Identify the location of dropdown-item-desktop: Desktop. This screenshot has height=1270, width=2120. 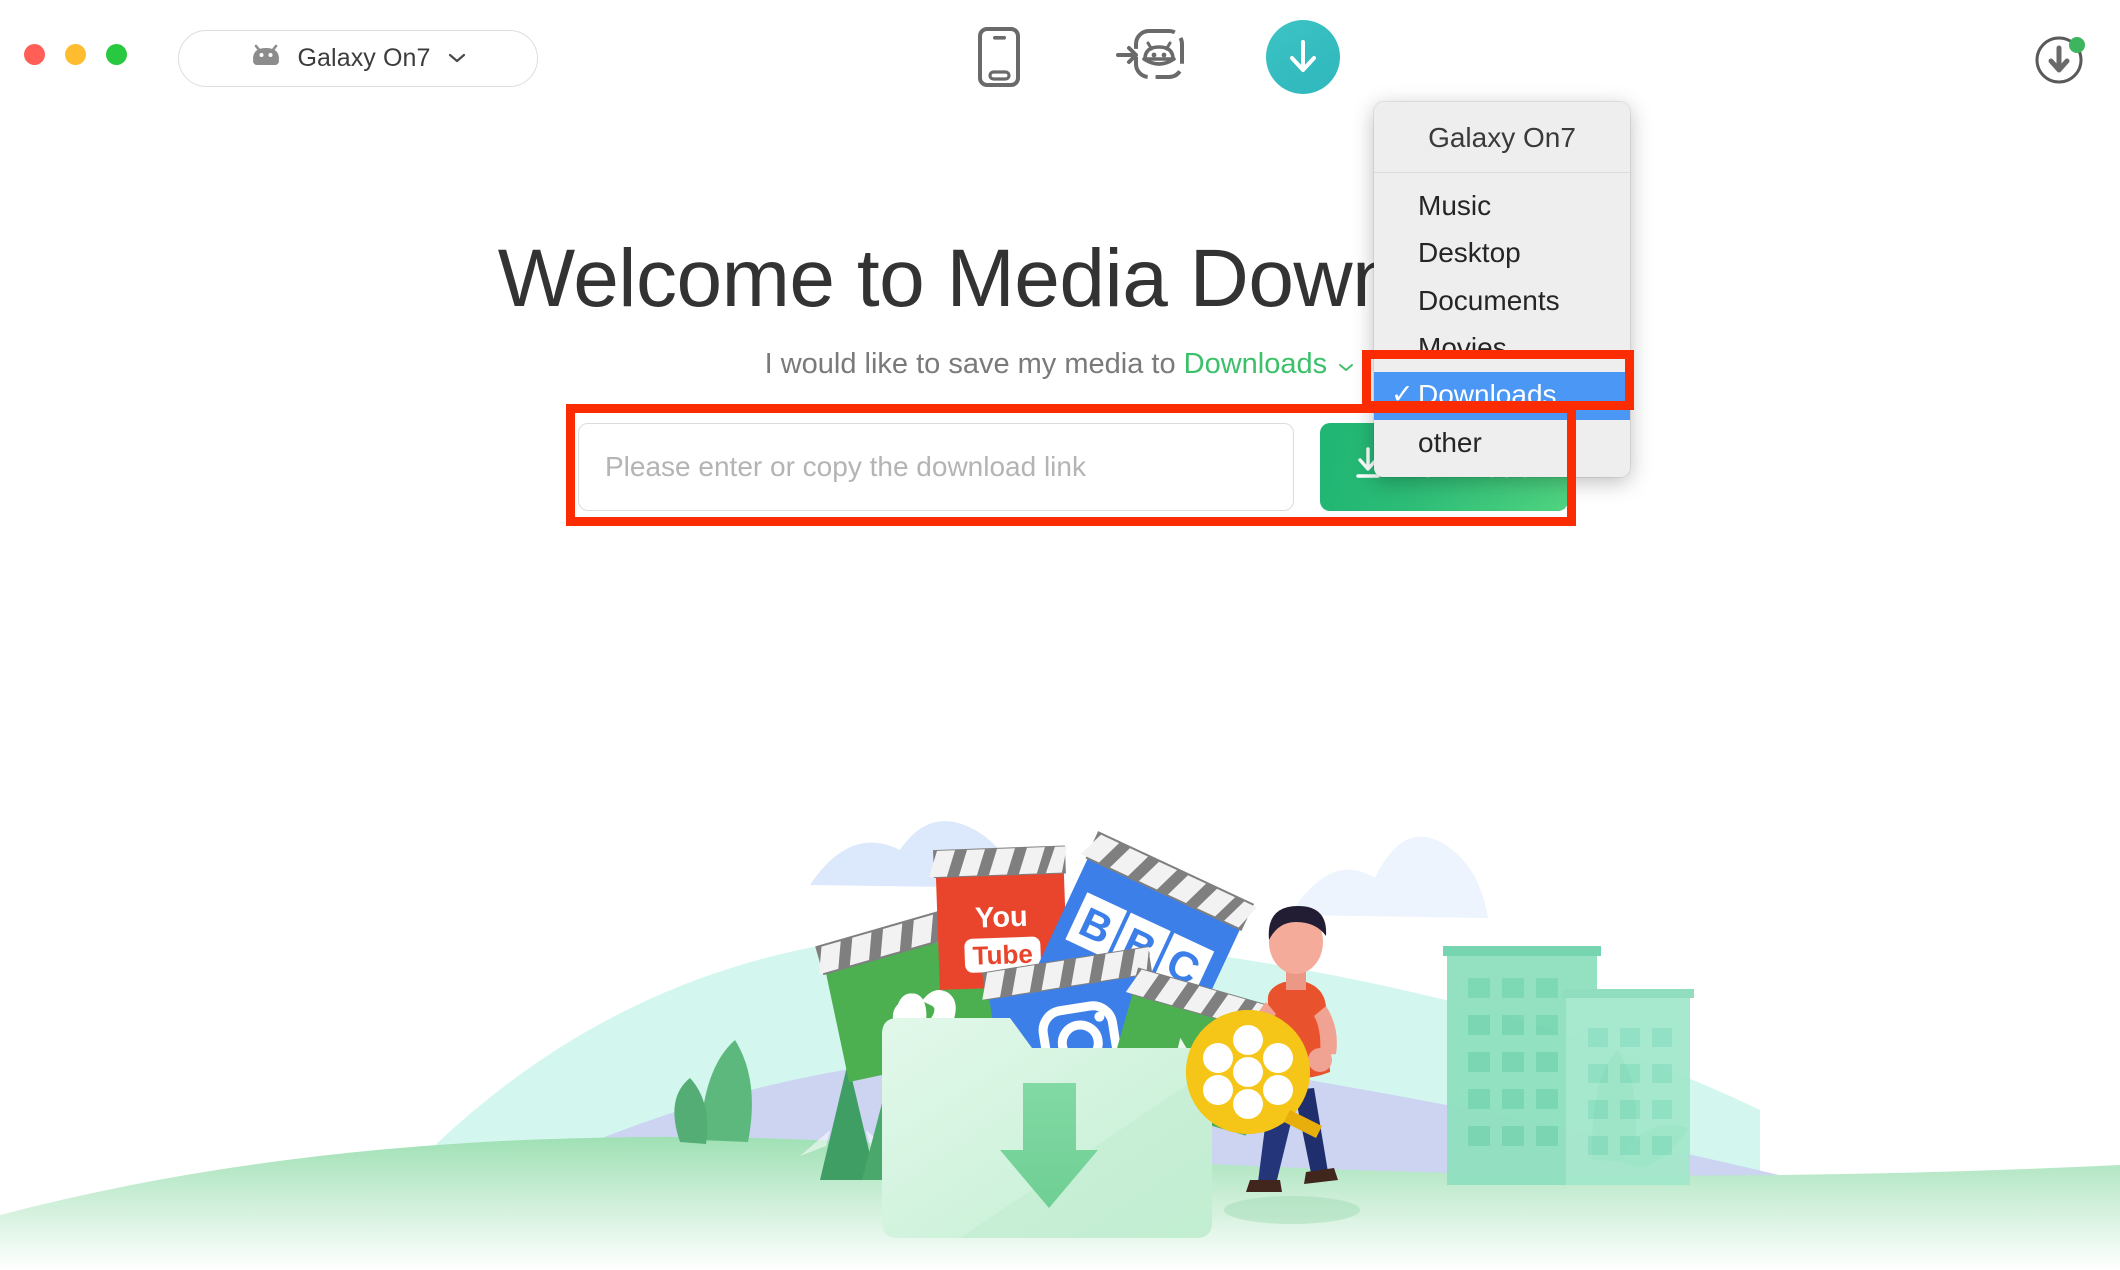
(1502, 253).